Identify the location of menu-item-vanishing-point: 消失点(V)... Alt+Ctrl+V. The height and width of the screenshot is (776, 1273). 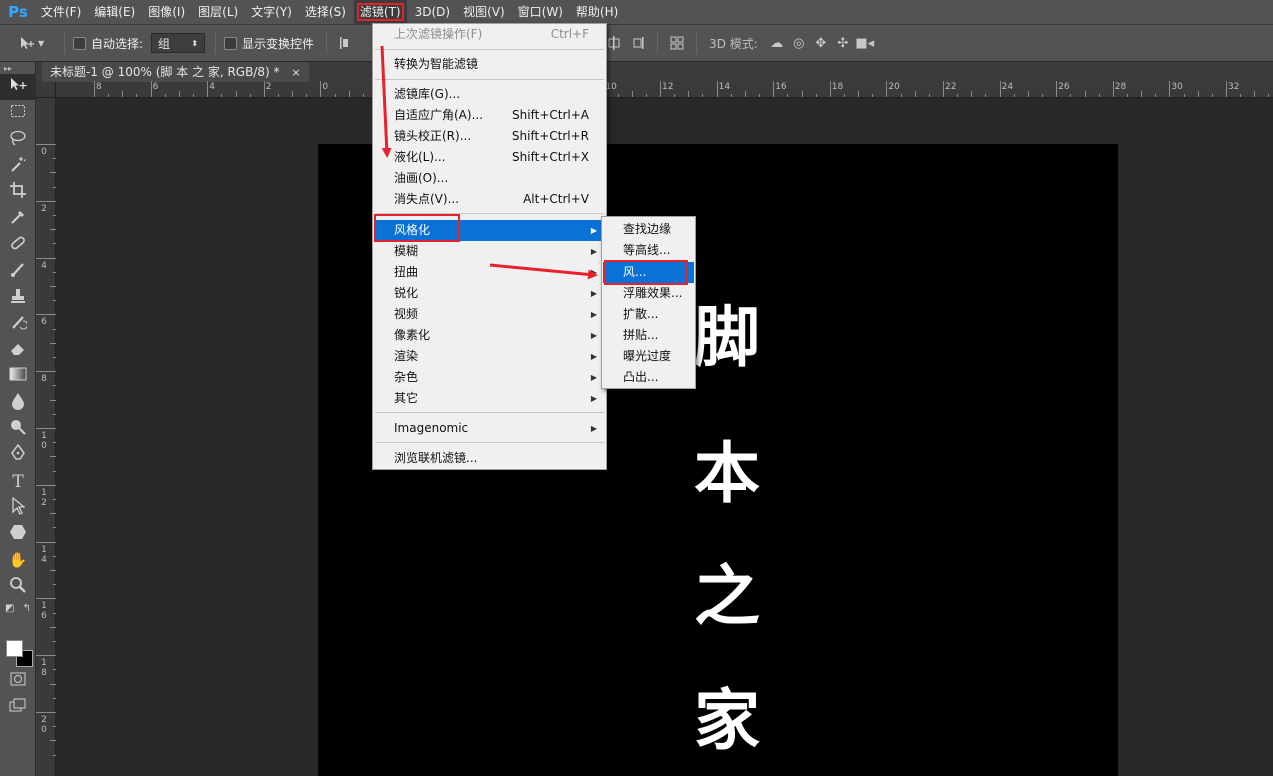
(489, 199).